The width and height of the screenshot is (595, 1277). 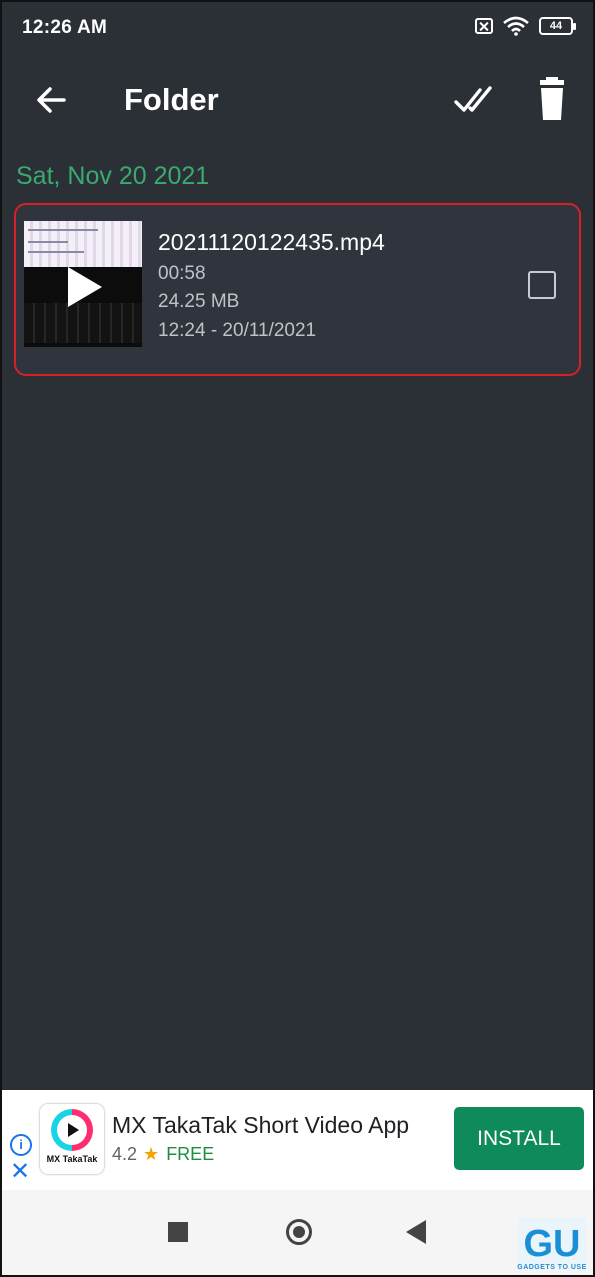 I want to click on status-bar: 12:26 AM 44, so click(x=297, y=28).